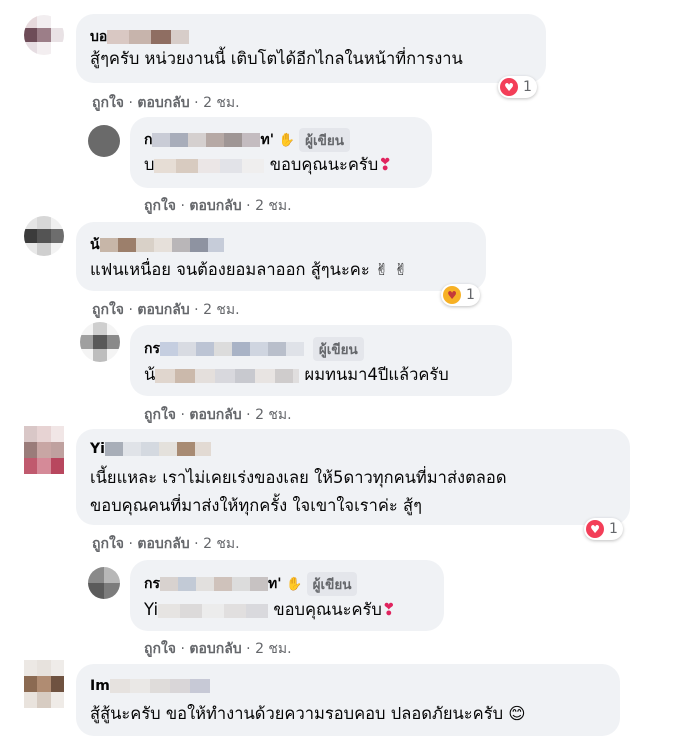  Describe the element at coordinates (99, 37) in the screenshot. I see `commenter-name-text: บอ` at that location.